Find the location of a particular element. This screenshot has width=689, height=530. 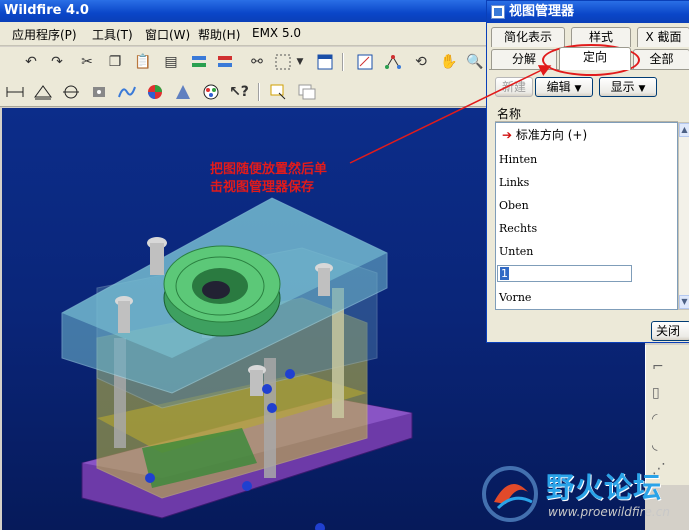

extrude-icon: ▯ is located at coordinates (656, 393).